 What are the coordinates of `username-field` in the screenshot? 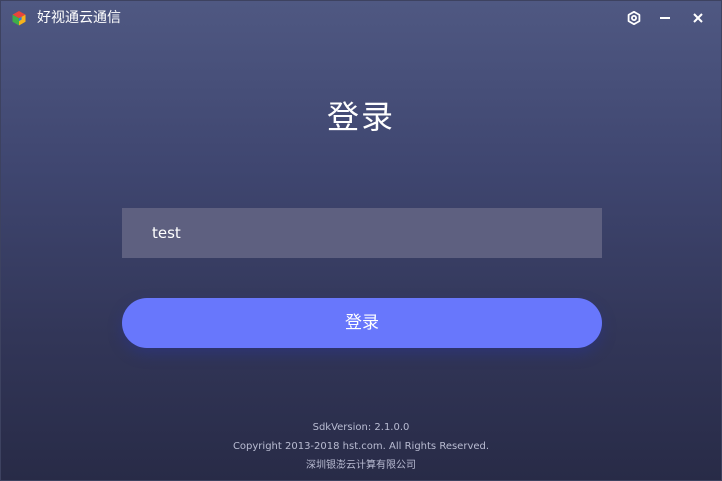 It's located at (362, 233).